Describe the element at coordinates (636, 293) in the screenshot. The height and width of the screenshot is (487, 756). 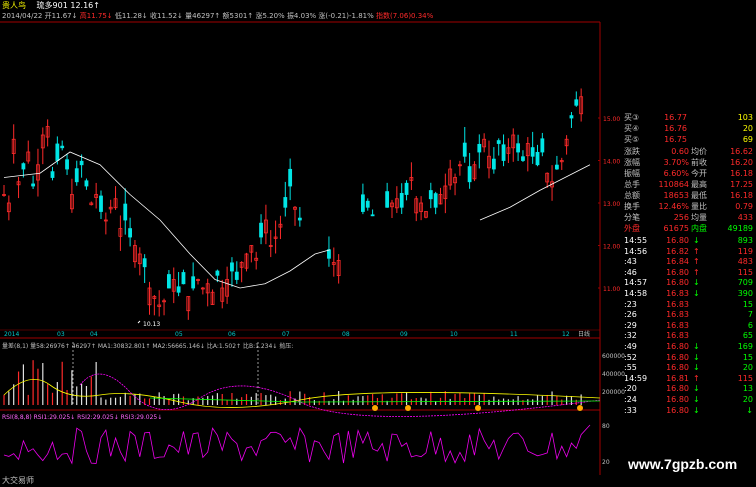
I see `tick-time: 14:58` at that location.